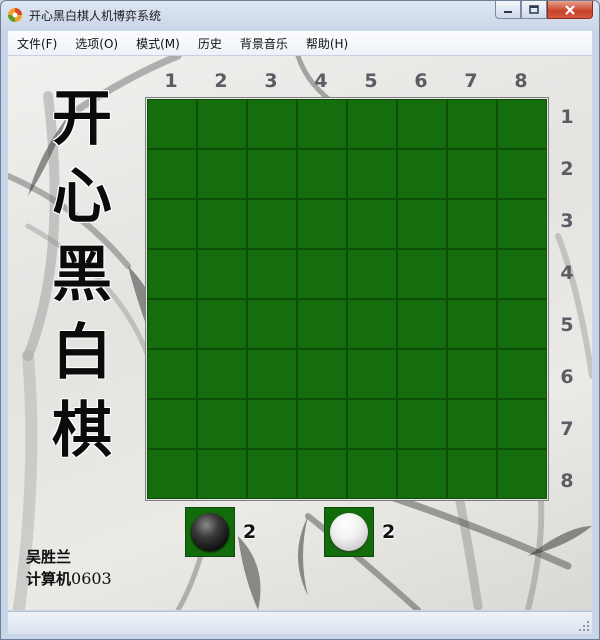 The height and width of the screenshot is (640, 600). I want to click on column-label: 5, so click(371, 81).